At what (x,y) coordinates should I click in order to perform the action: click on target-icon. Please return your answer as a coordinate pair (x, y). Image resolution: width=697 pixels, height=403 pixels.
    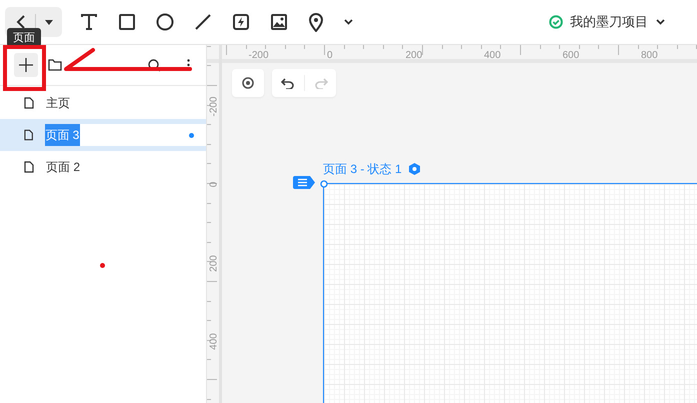
    Looking at the image, I should click on (248, 83).